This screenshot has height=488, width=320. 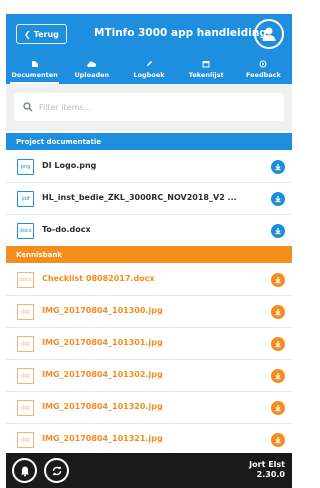 I want to click on file-row: jpg IMG_20170804_101302.jpg, so click(x=149, y=376).